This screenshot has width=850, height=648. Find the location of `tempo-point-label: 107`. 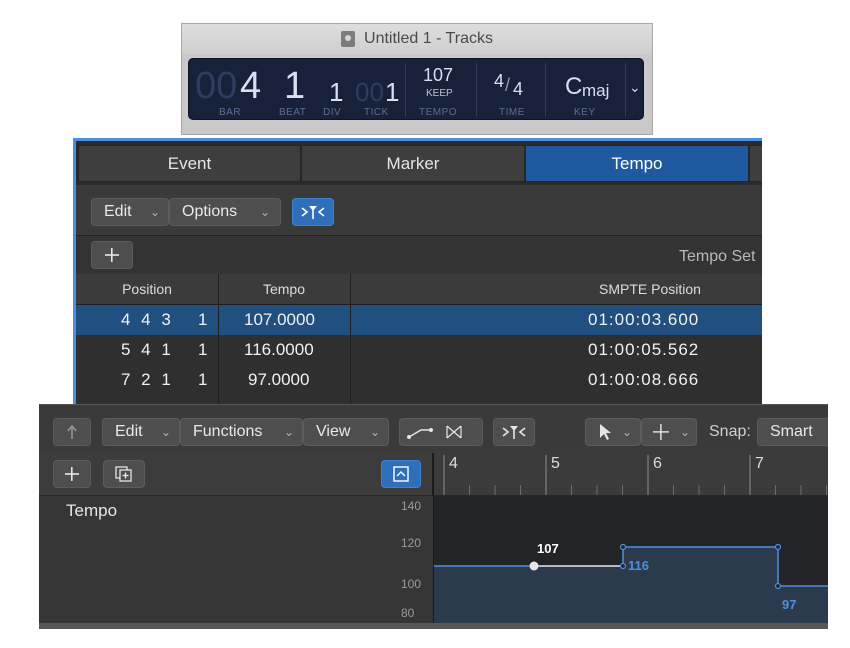

tempo-point-label: 107 is located at coordinates (548, 548).